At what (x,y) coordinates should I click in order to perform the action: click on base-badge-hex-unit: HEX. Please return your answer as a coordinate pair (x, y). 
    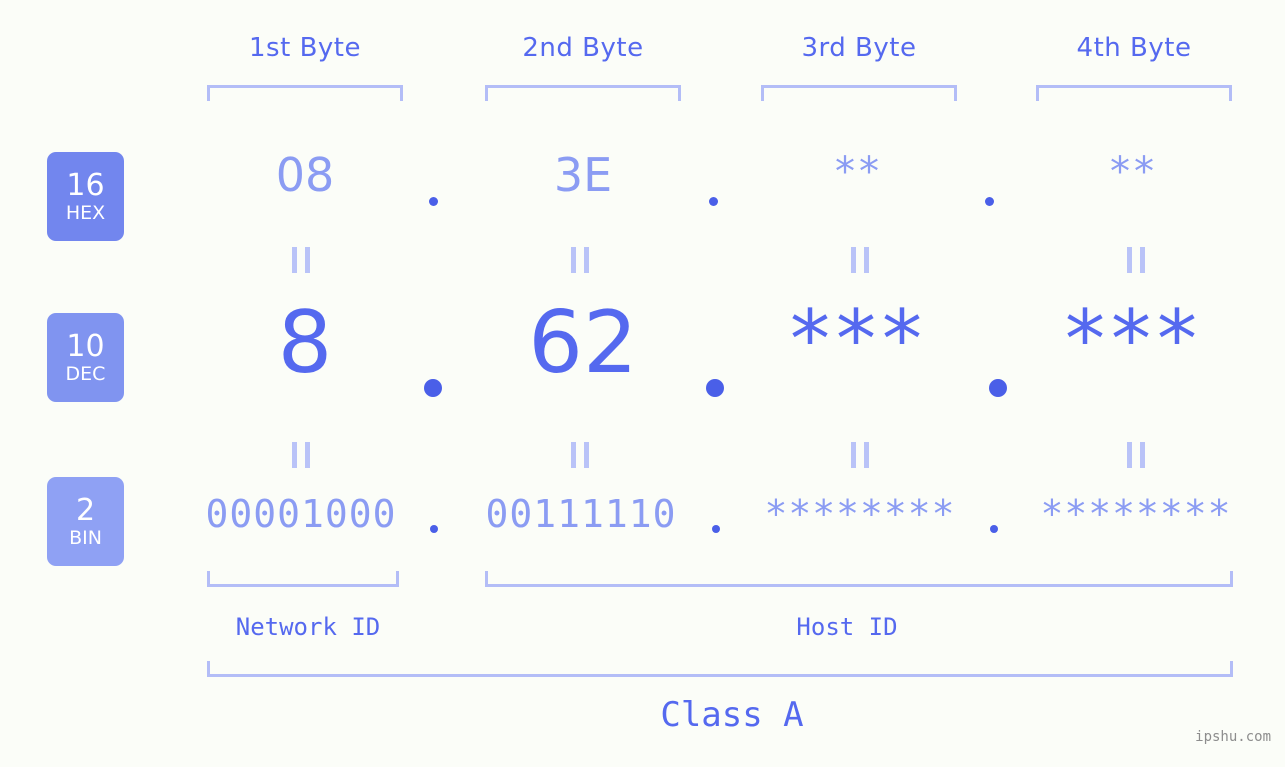
    Looking at the image, I should click on (85, 212).